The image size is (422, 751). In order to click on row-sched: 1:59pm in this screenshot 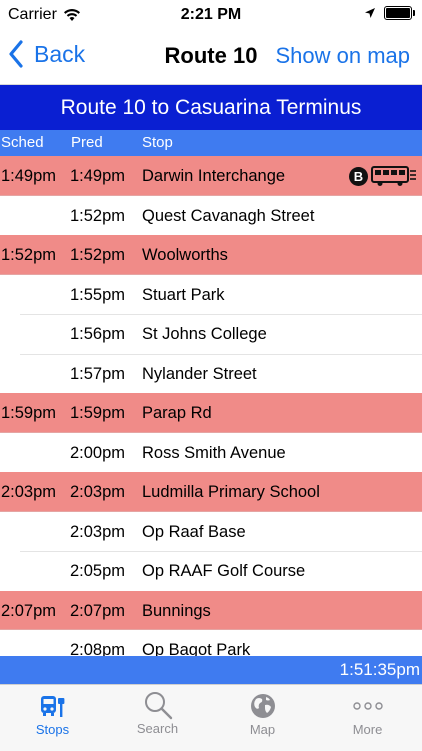, I will do `click(29, 413)`.